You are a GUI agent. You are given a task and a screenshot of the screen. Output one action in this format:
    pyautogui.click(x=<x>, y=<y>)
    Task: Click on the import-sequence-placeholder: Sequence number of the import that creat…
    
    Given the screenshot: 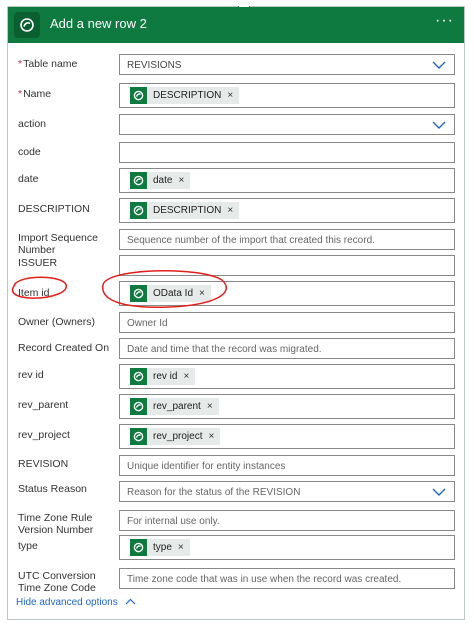 What is the action you would take?
    pyautogui.click(x=251, y=240)
    